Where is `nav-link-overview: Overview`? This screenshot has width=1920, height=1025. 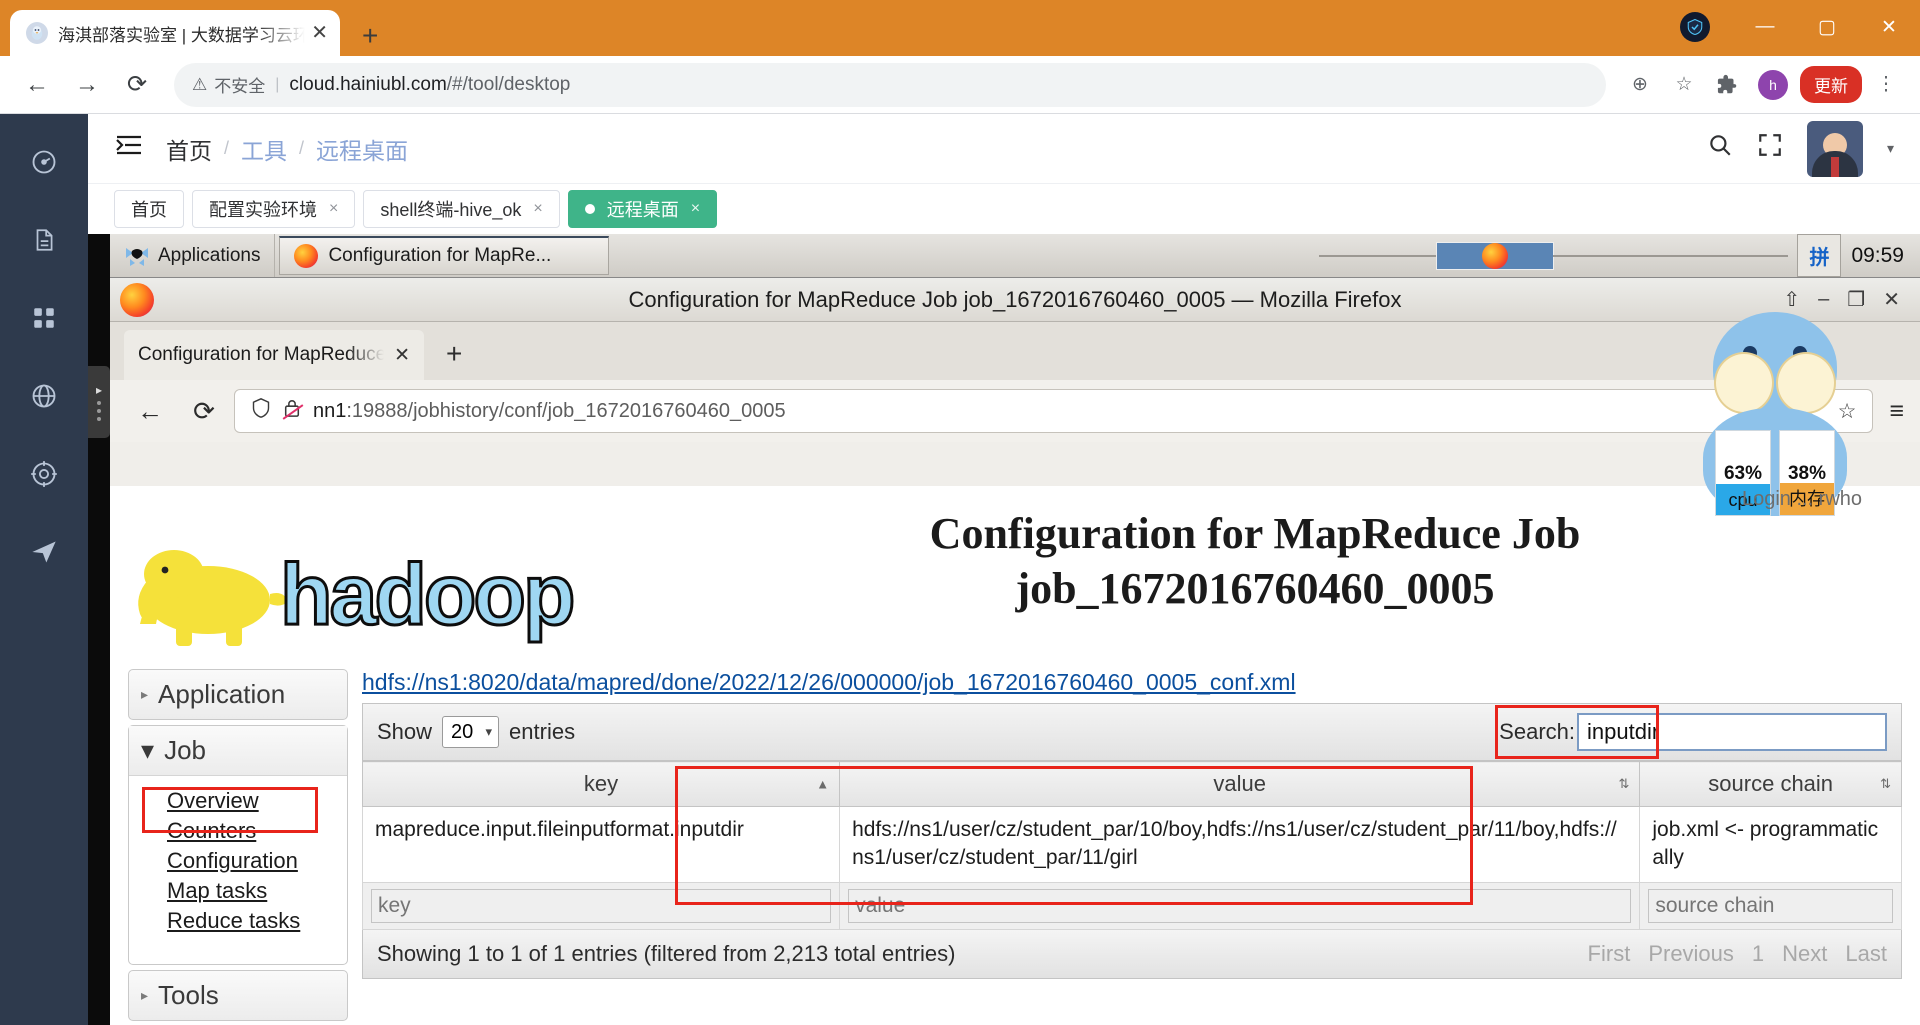 nav-link-overview: Overview is located at coordinates (213, 801).